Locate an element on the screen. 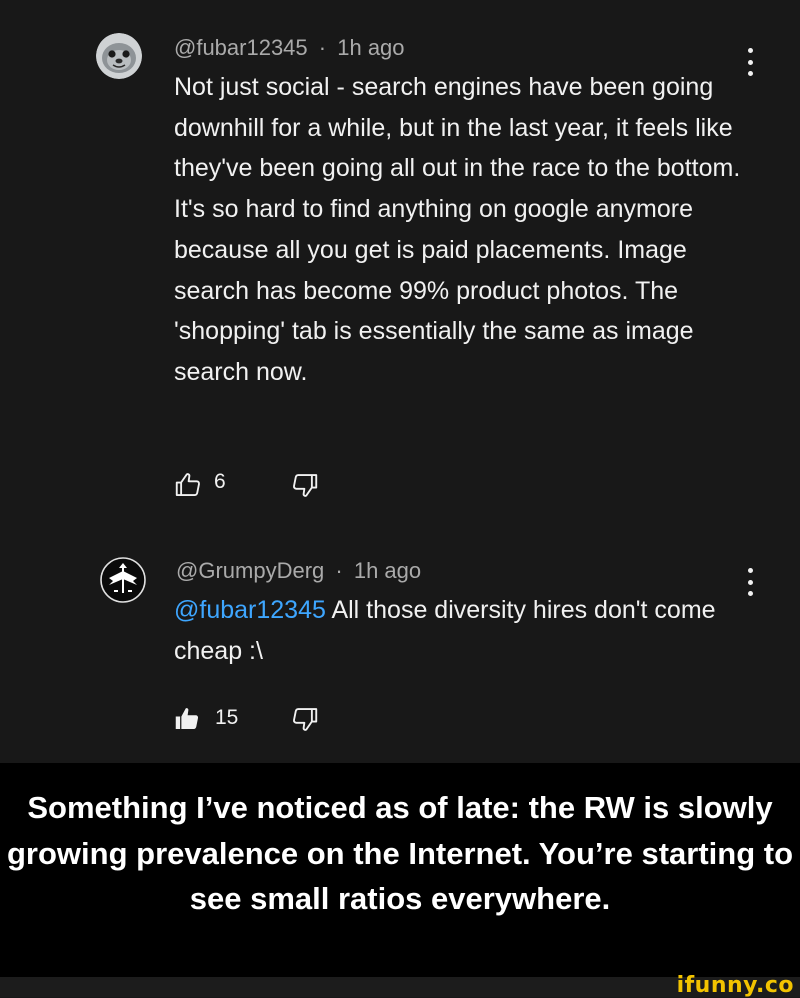 The width and height of the screenshot is (800, 998). like-filled-icon is located at coordinates (187, 719).